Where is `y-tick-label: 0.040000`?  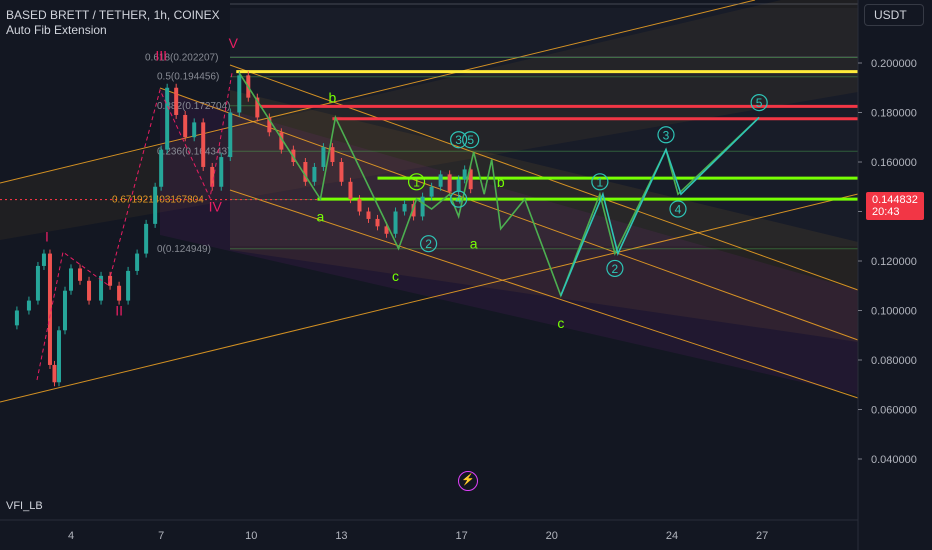
y-tick-label: 0.040000 is located at coordinates (894, 460).